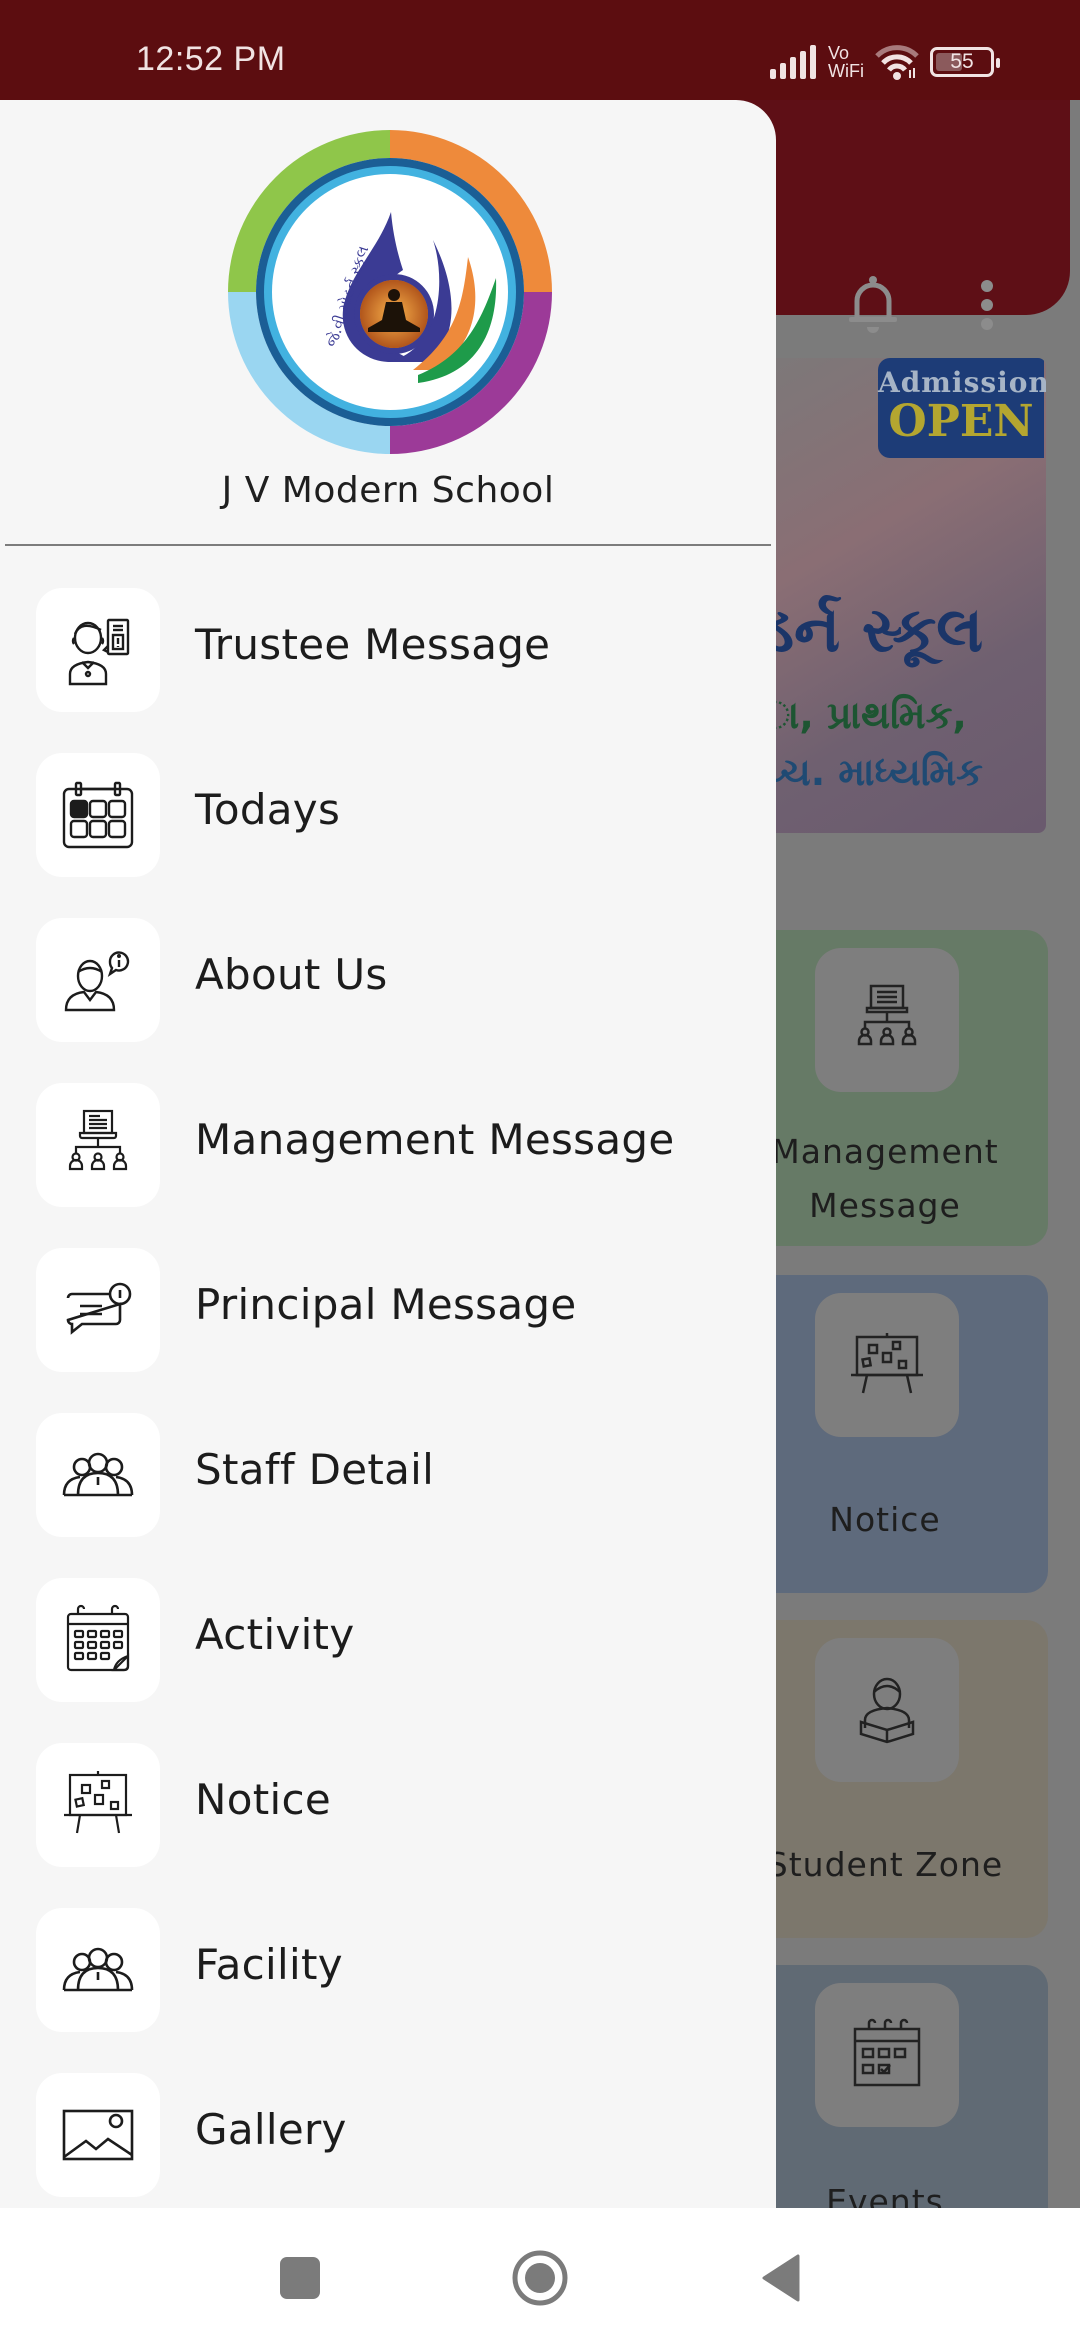  Describe the element at coordinates (275, 1634) in the screenshot. I see `menu-label: Activity` at that location.